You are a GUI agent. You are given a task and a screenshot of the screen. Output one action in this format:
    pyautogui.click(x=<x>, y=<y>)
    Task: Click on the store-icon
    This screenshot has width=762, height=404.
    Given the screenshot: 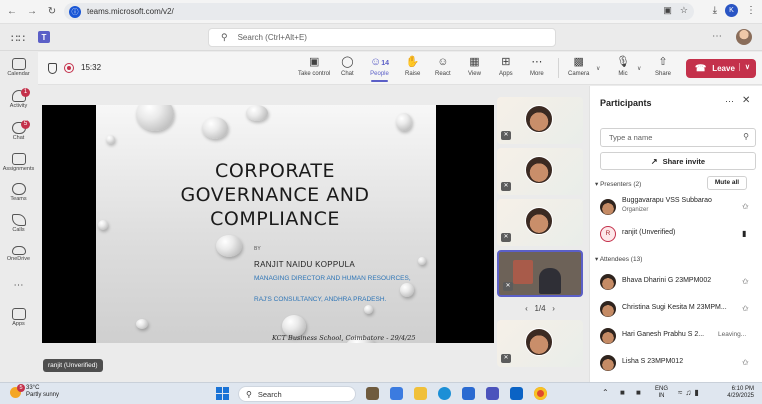 What is the action you would take?
    pyautogui.click(x=468, y=393)
    